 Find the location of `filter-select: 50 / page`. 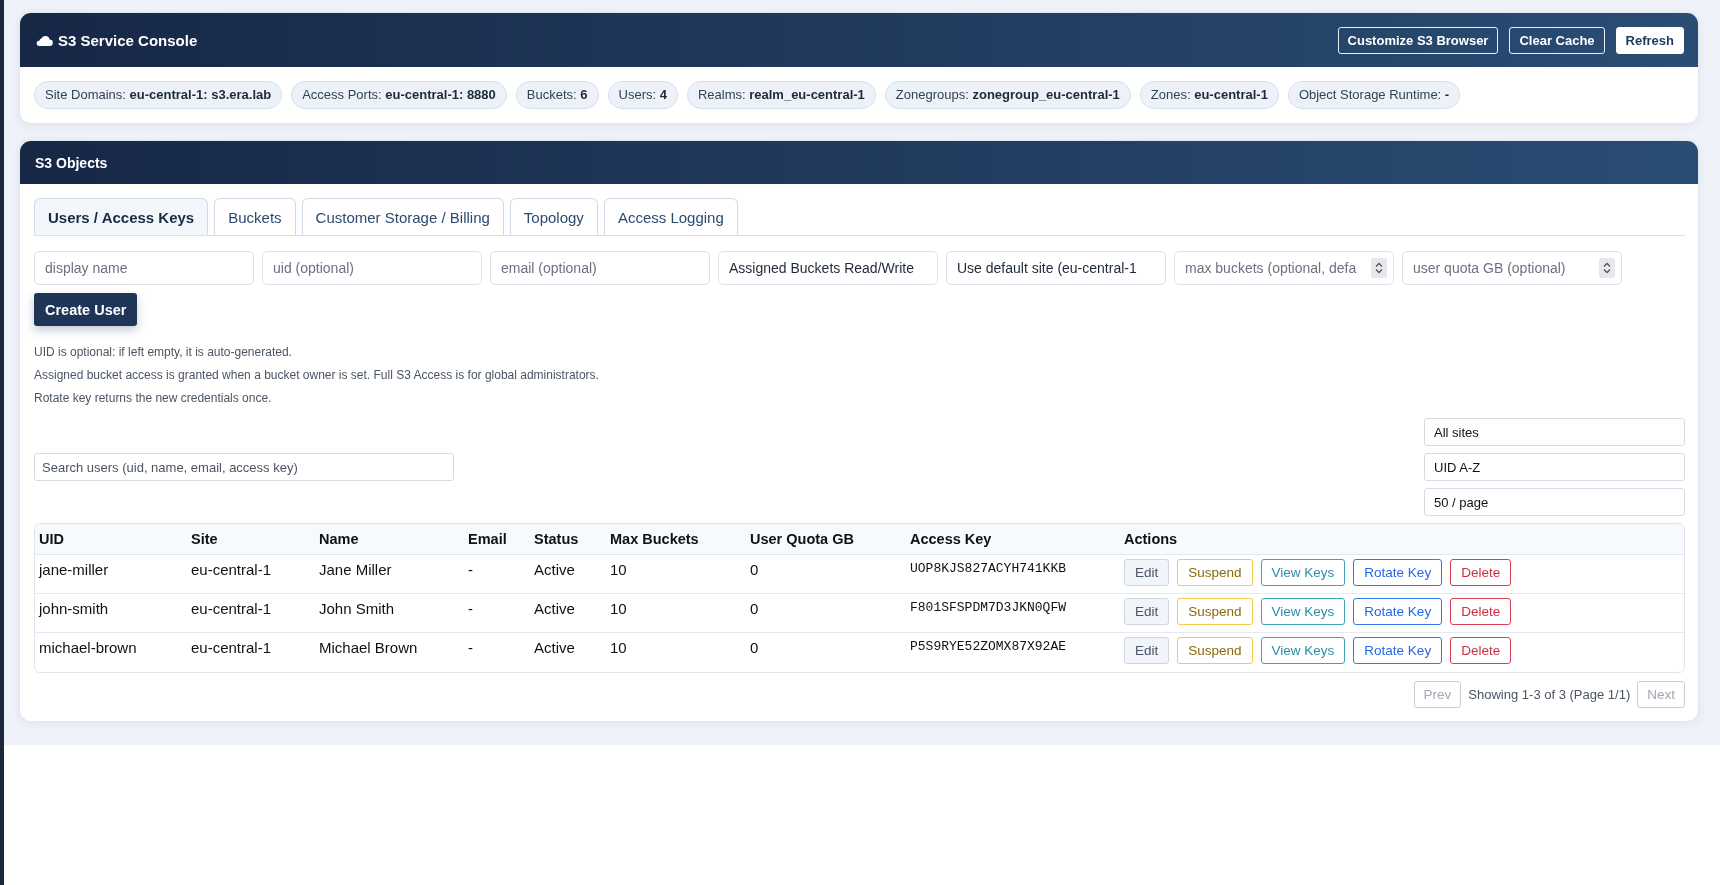

filter-select: 50 / page is located at coordinates (1554, 502).